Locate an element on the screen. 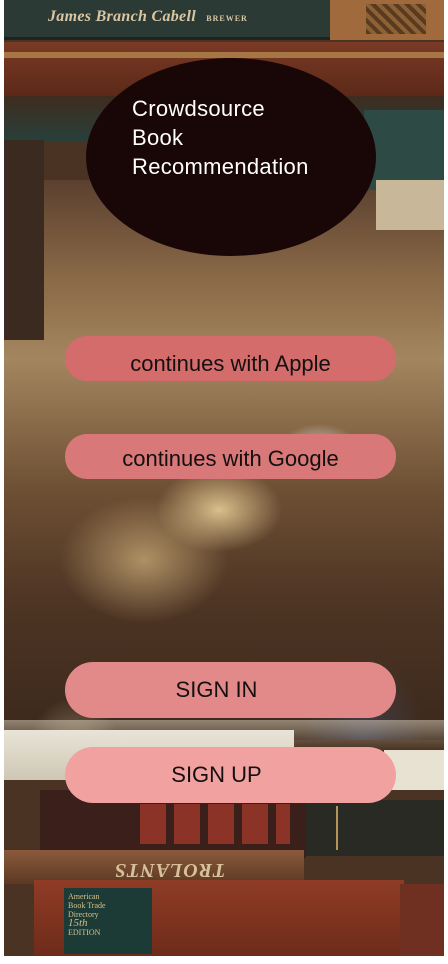  continue-with-google-button: continues with Google is located at coordinates (230, 456).